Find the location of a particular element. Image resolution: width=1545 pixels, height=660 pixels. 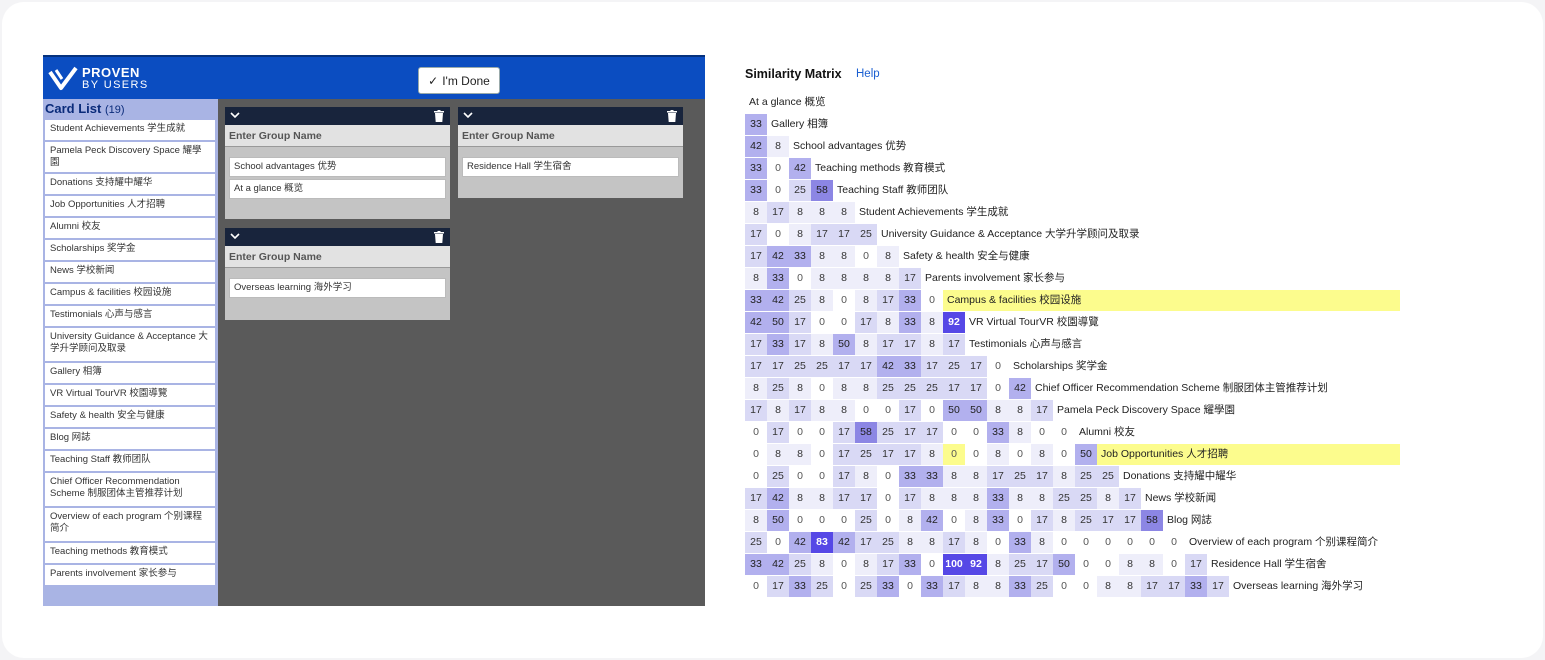

matrix-row-label: Job Opportunities 人才招聘 is located at coordinates (1248, 454).